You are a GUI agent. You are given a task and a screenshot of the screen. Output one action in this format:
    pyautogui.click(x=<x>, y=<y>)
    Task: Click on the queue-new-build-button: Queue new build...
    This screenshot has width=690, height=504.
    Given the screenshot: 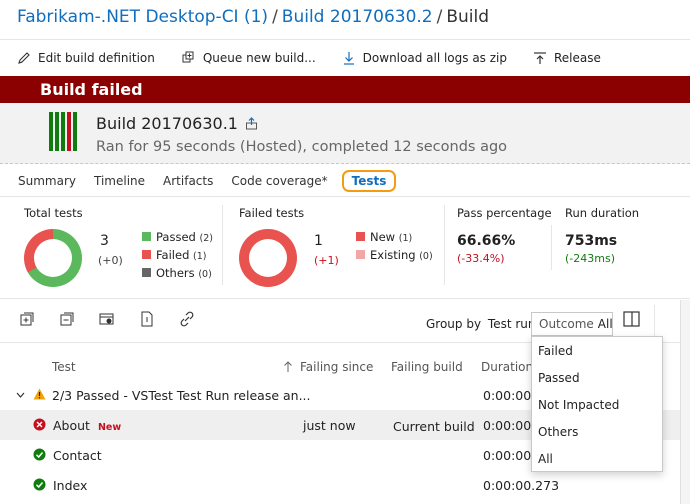 What is the action you would take?
    pyautogui.click(x=248, y=57)
    